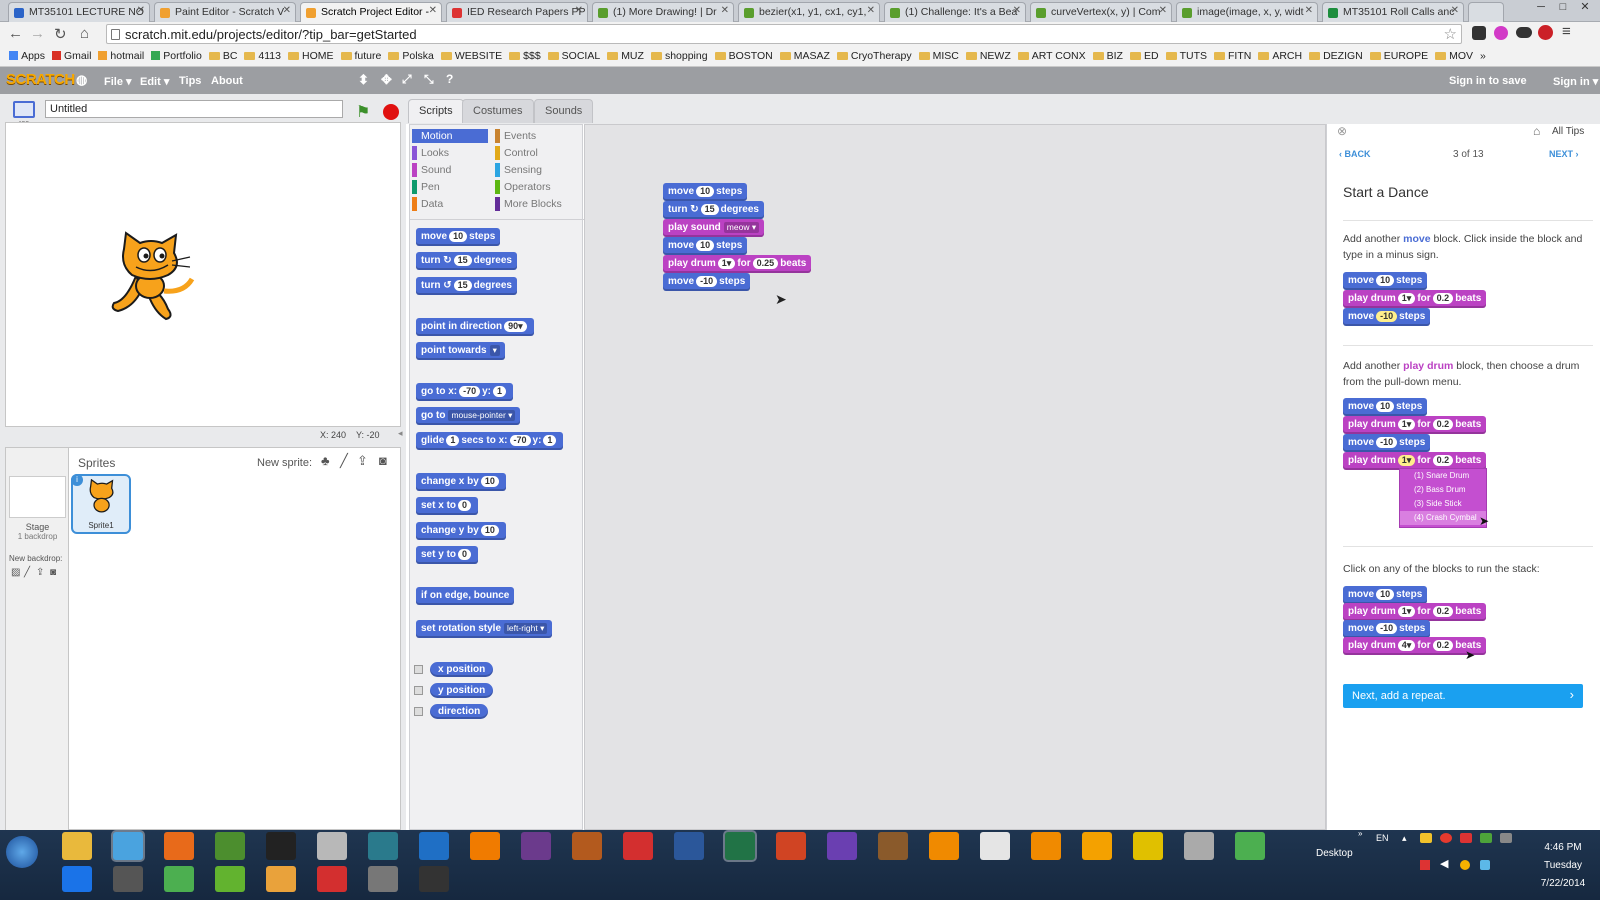  I want to click on extension-icon, so click(1479, 33).